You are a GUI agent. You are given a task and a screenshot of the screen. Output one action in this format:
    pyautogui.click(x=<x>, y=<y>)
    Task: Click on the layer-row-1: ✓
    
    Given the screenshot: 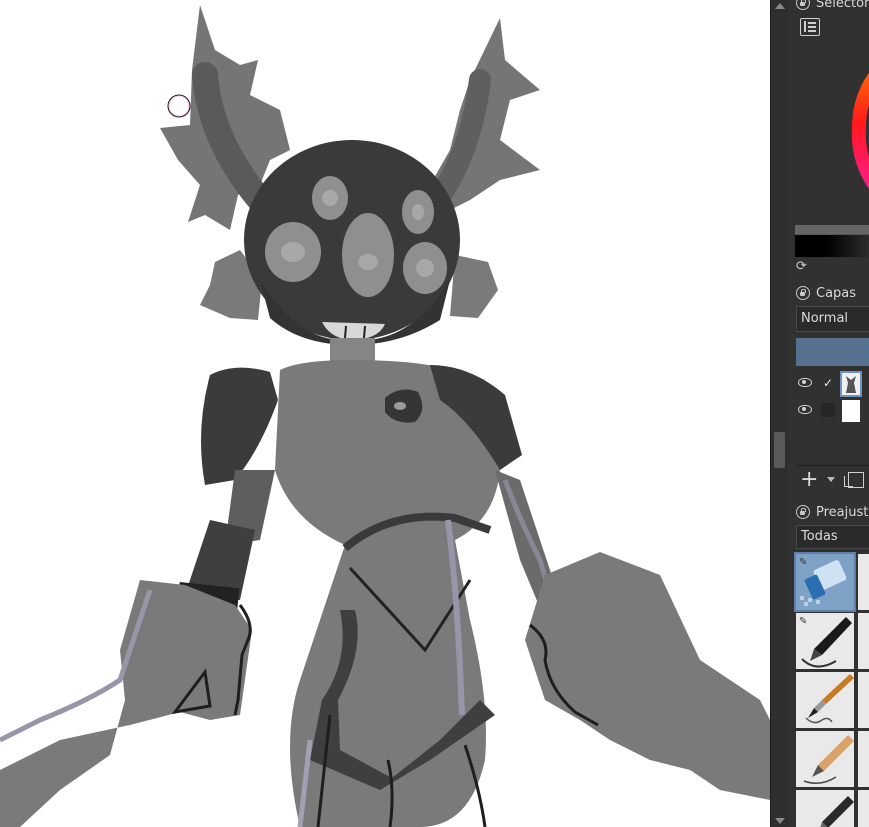 What is the action you would take?
    pyautogui.click(x=832, y=384)
    